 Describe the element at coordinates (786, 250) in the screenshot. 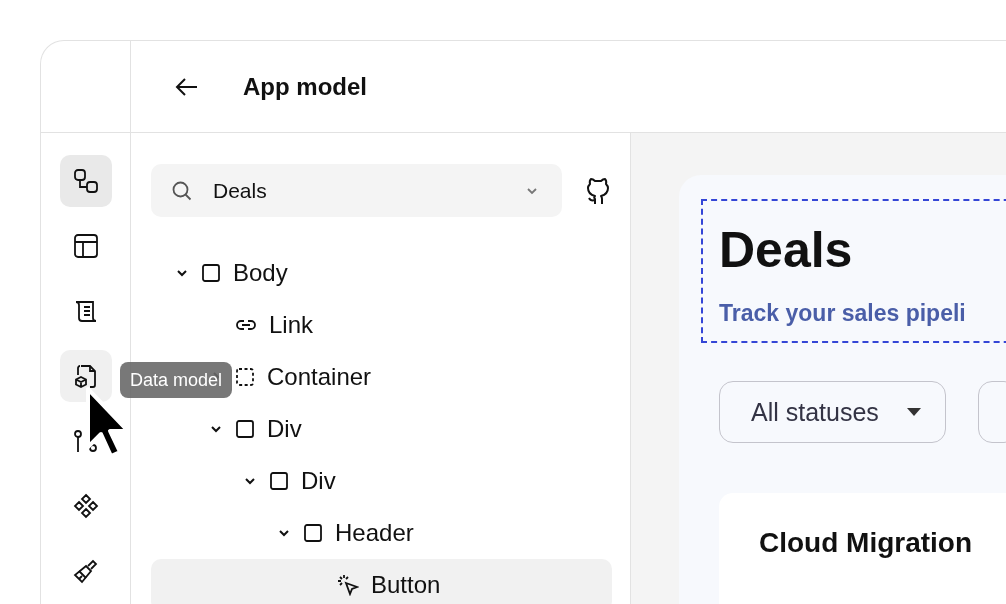

I see `preview-title: Deals` at that location.